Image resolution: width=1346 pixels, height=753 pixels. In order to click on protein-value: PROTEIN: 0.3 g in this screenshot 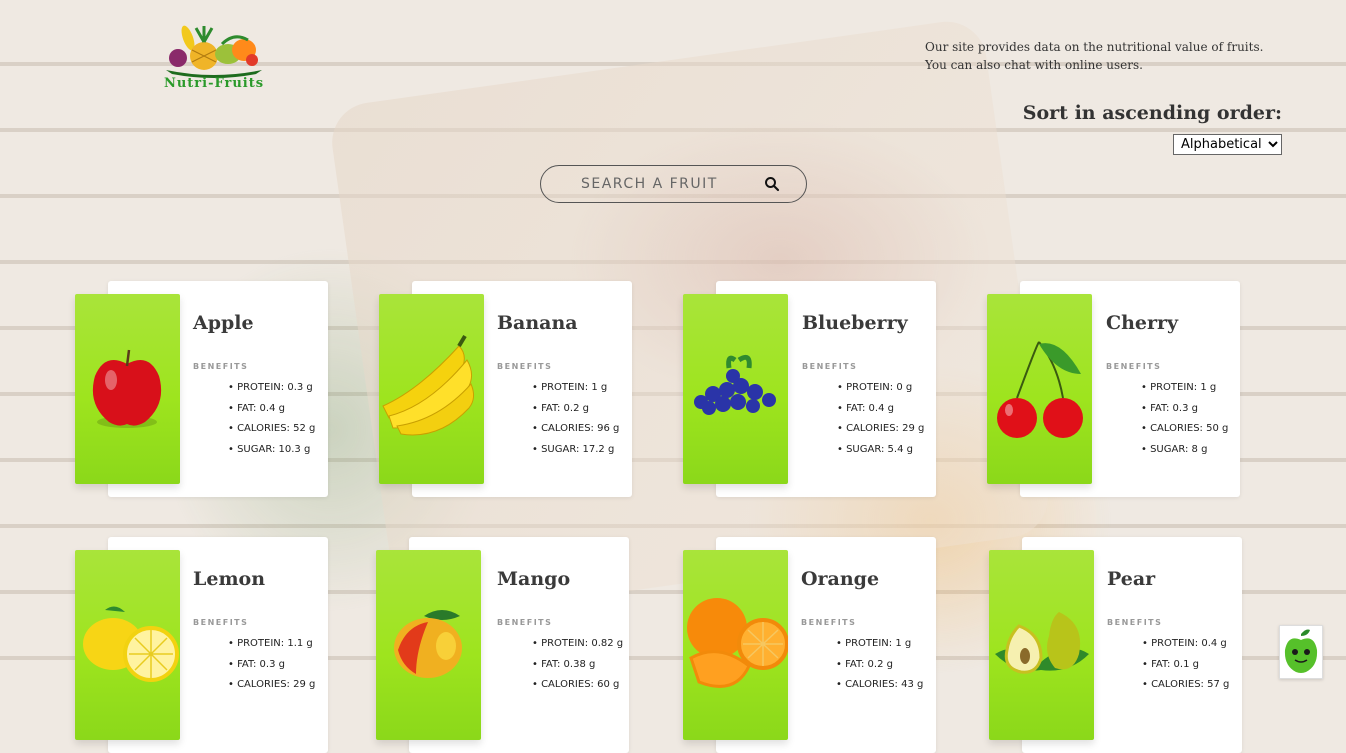, I will do `click(271, 392)`.